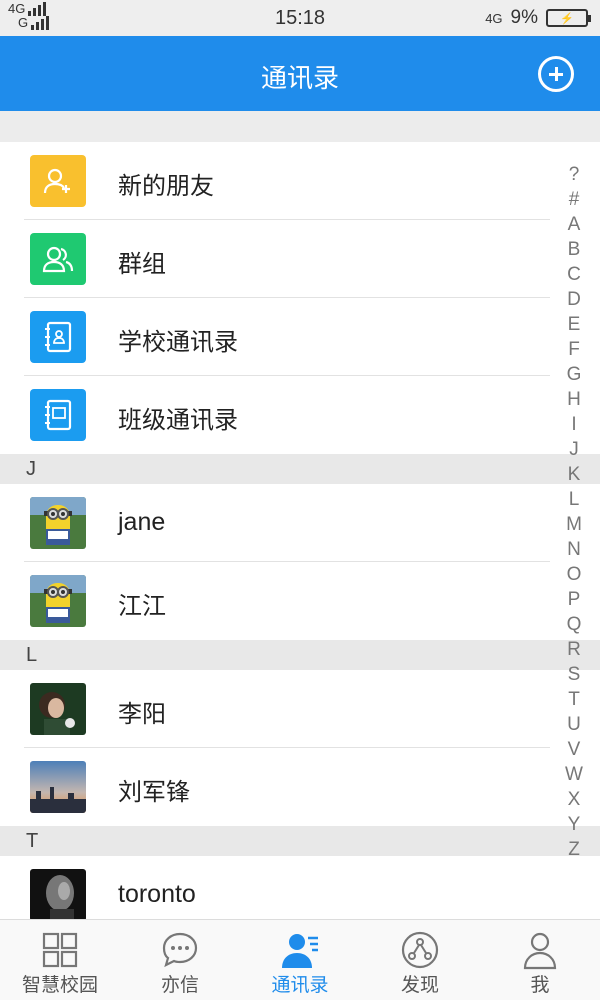 The image size is (600, 1000). I want to click on menu-item-label: 群组, so click(142, 264).